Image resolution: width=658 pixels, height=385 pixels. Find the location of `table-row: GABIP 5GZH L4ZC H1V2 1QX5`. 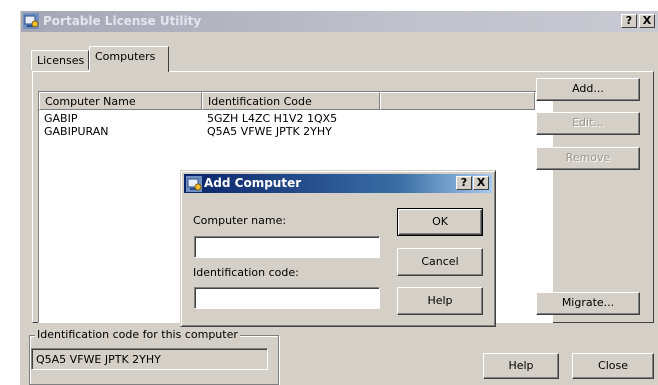

table-row: GABIP 5GZH L4ZC H1V2 1QX5 is located at coordinates (295, 118).